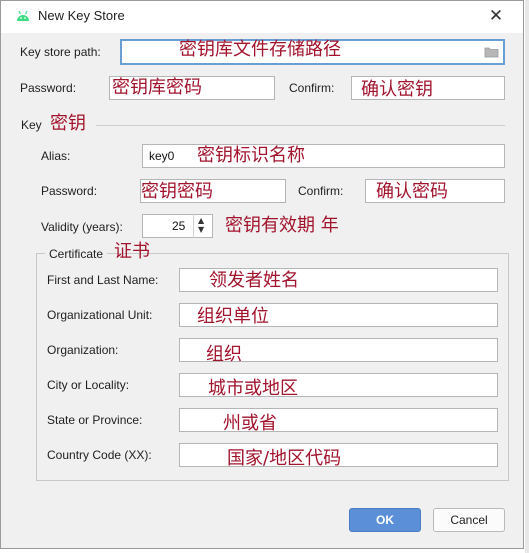 The image size is (529, 553). I want to click on alias-label: Alias:, so click(56, 156).